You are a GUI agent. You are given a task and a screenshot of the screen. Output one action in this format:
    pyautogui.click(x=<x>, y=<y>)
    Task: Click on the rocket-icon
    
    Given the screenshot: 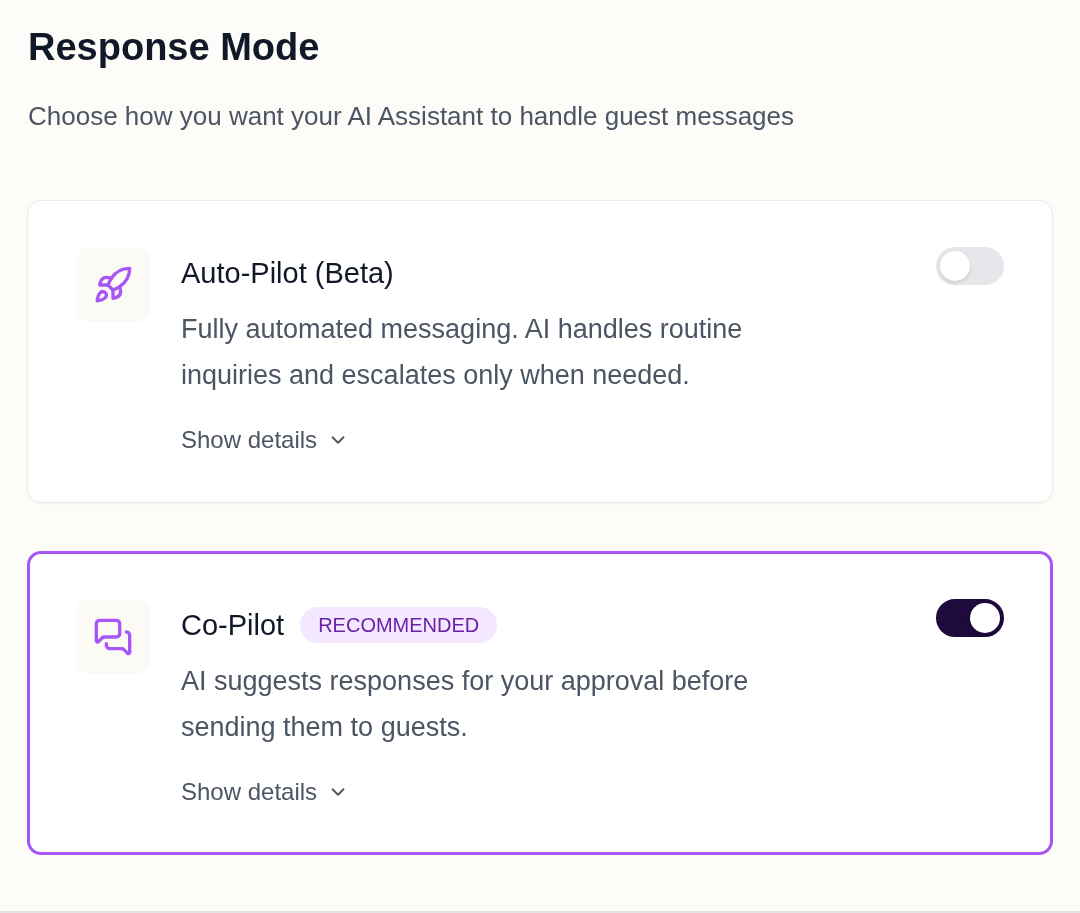 What is the action you would take?
    pyautogui.click(x=113, y=284)
    